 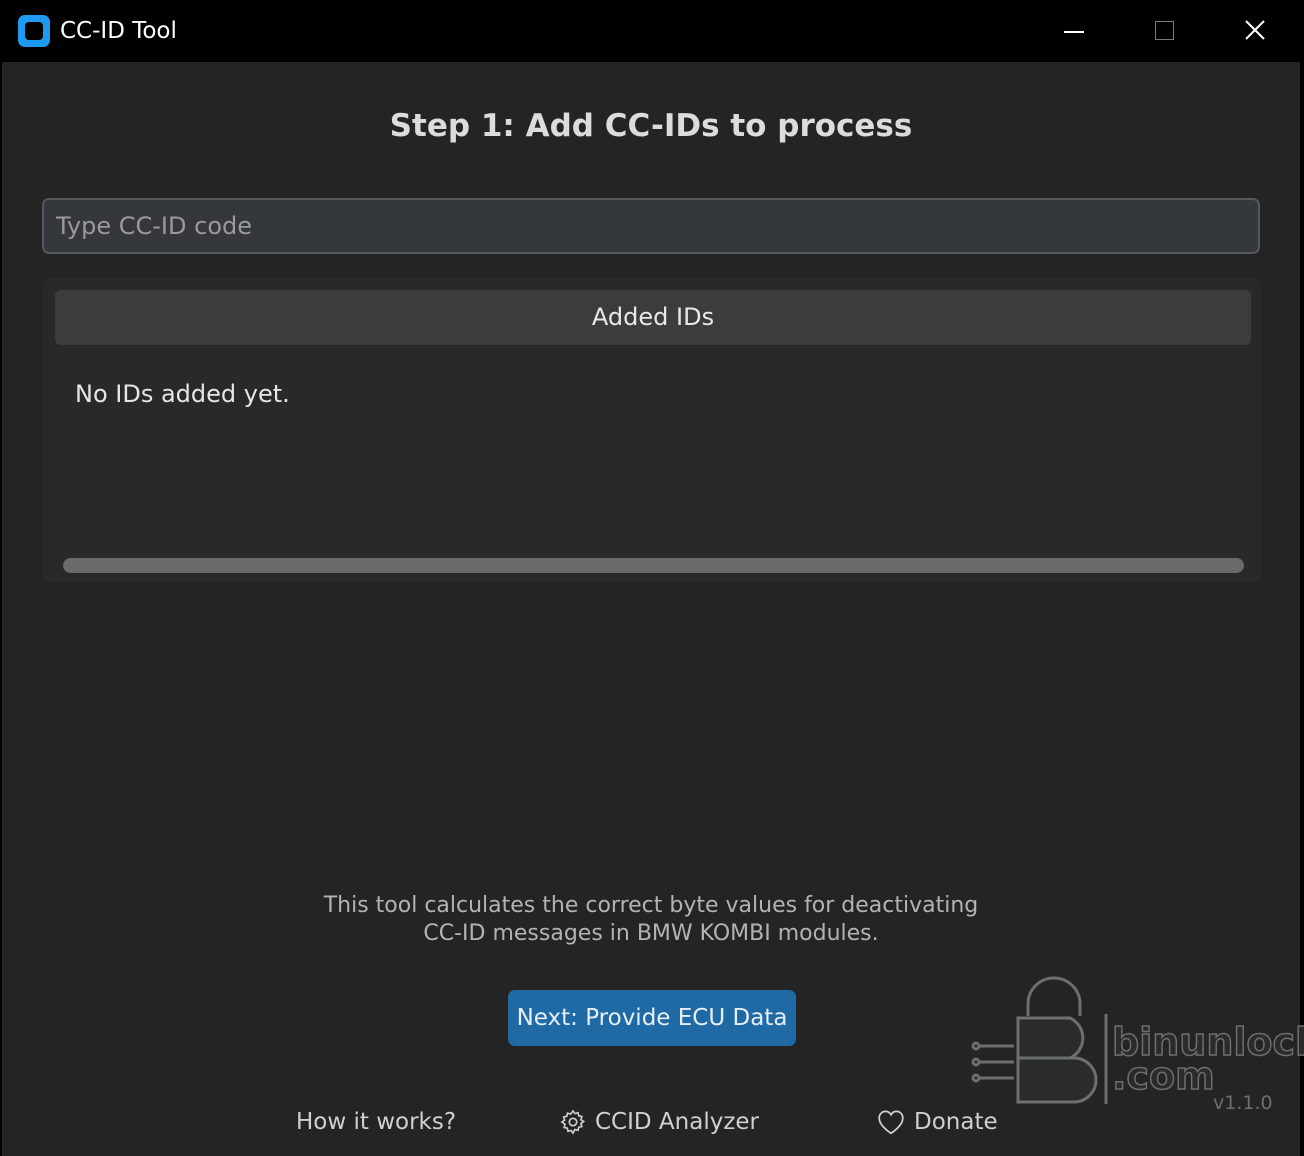 What do you see at coordinates (118, 31) in the screenshot?
I see `window-title: CC-ID Tool` at bounding box center [118, 31].